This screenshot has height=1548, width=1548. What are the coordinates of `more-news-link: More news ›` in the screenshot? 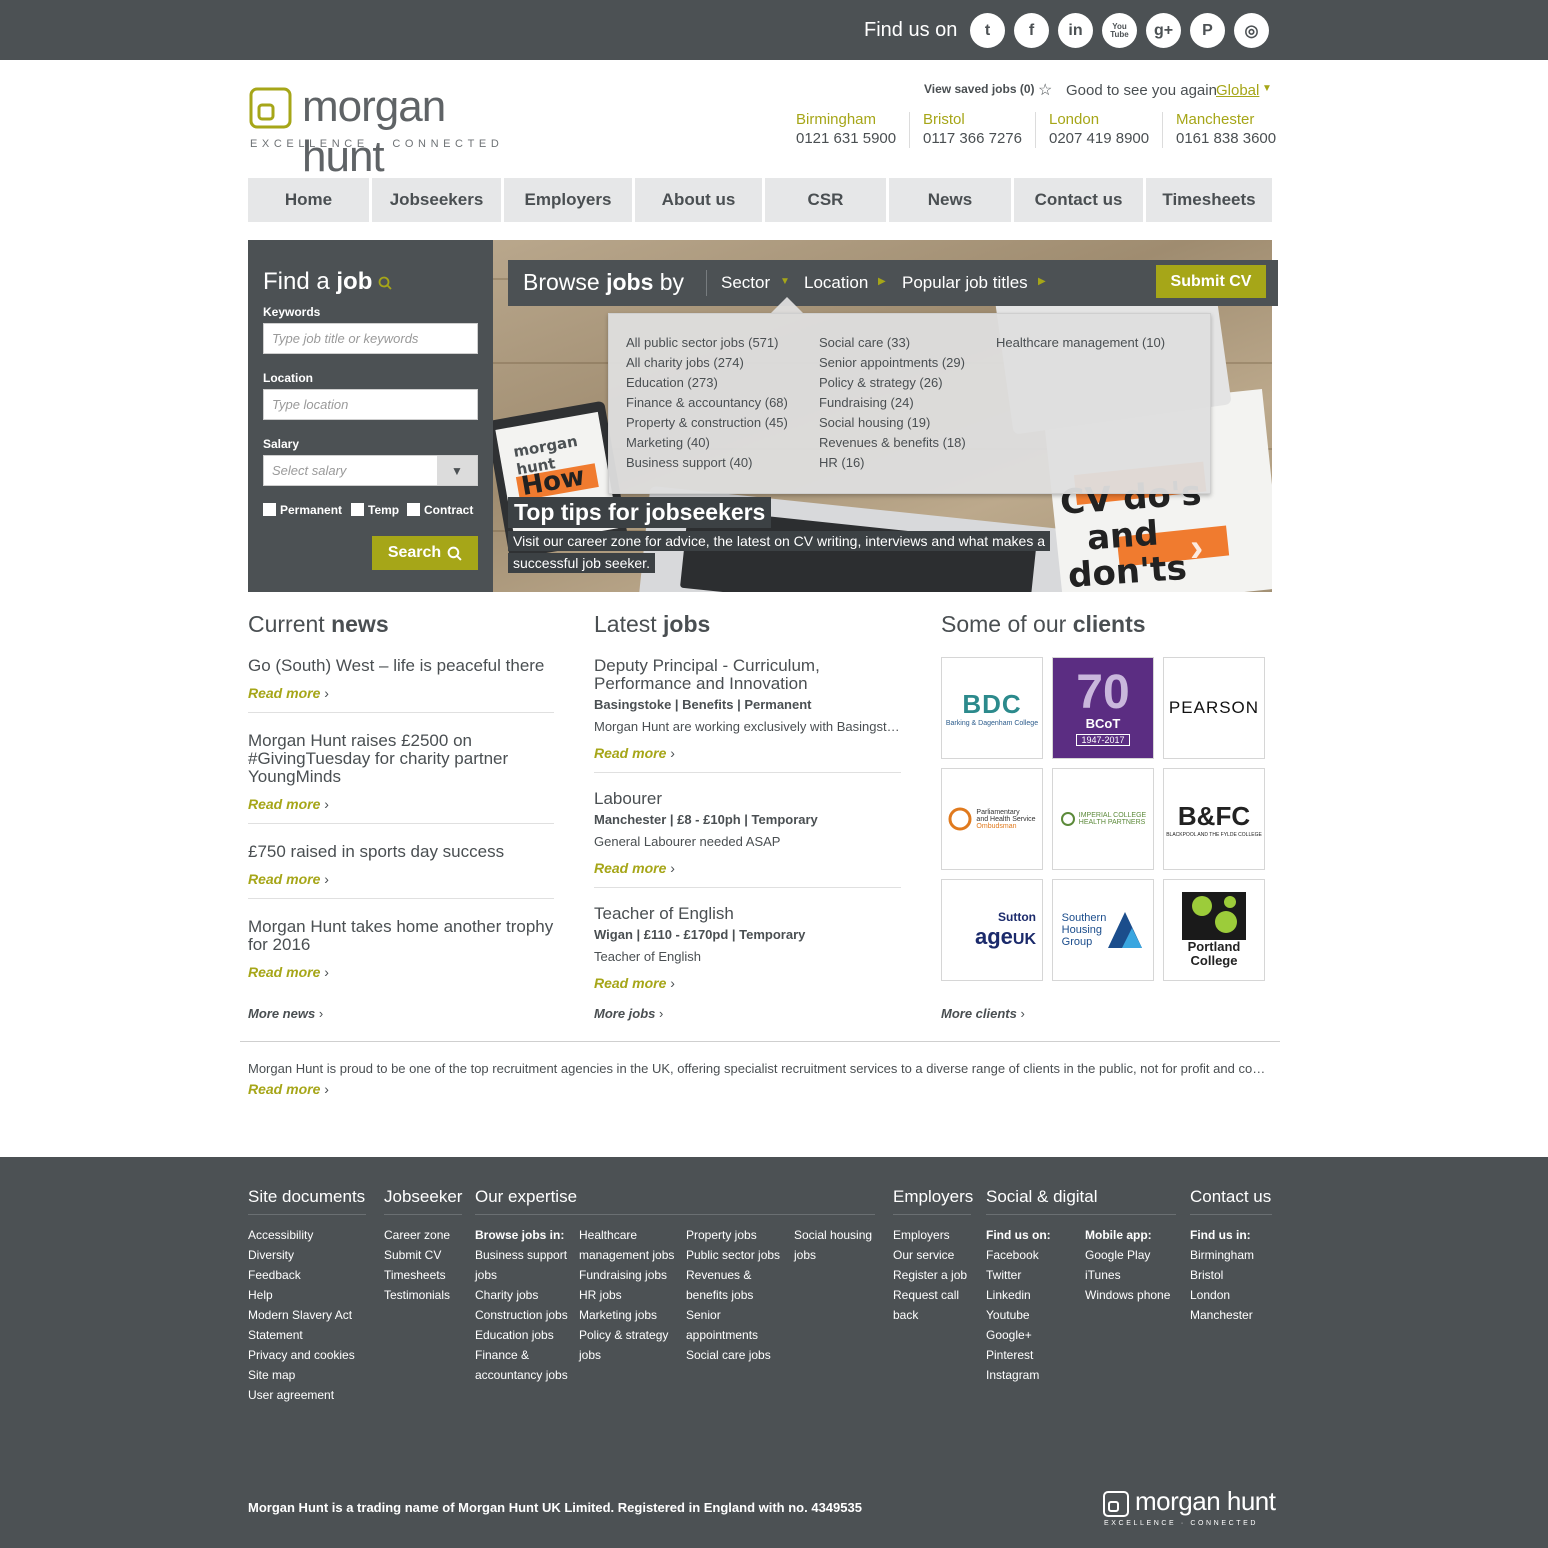 It's located at (285, 1013).